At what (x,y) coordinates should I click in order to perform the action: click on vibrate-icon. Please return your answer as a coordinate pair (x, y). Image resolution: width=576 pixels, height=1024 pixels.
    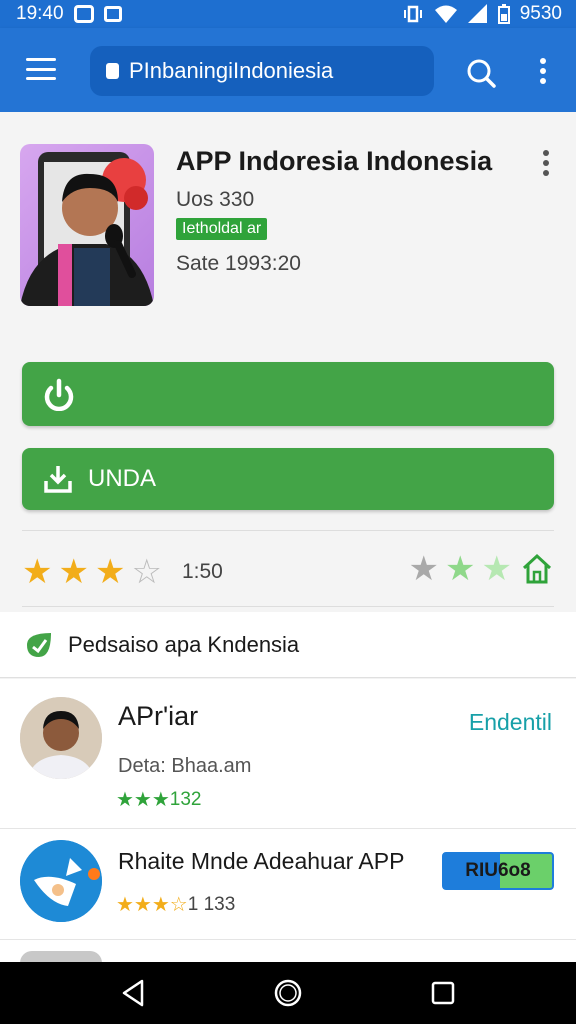
    Looking at the image, I should click on (412, 14).